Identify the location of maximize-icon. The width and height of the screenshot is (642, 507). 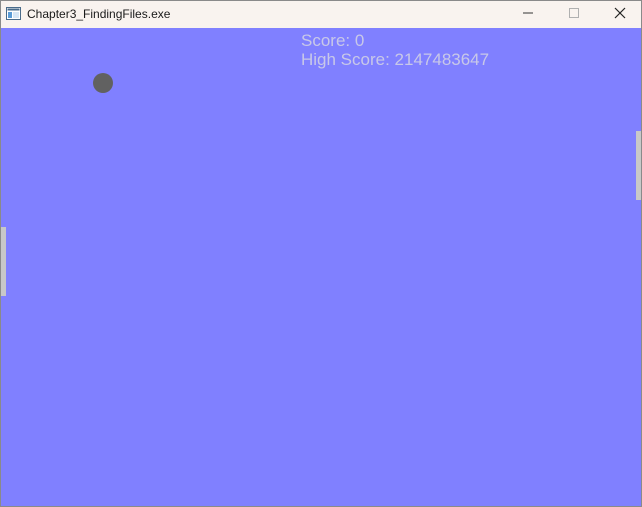
(574, 15).